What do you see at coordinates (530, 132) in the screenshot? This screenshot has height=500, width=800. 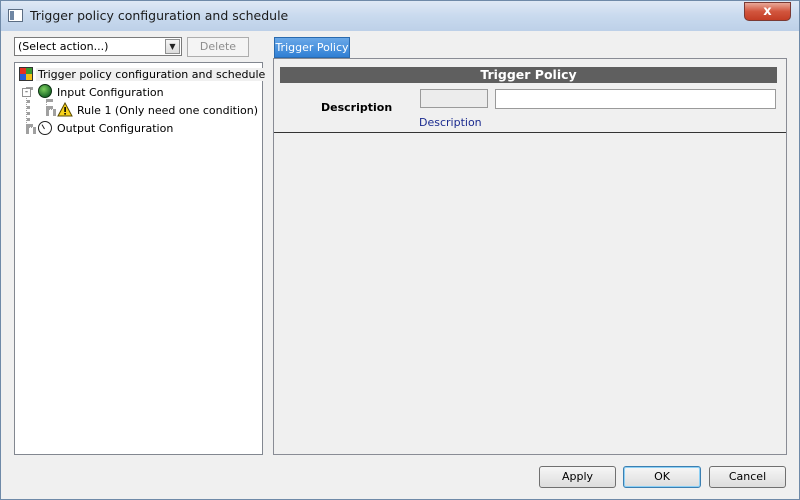 I see `divider` at bounding box center [530, 132].